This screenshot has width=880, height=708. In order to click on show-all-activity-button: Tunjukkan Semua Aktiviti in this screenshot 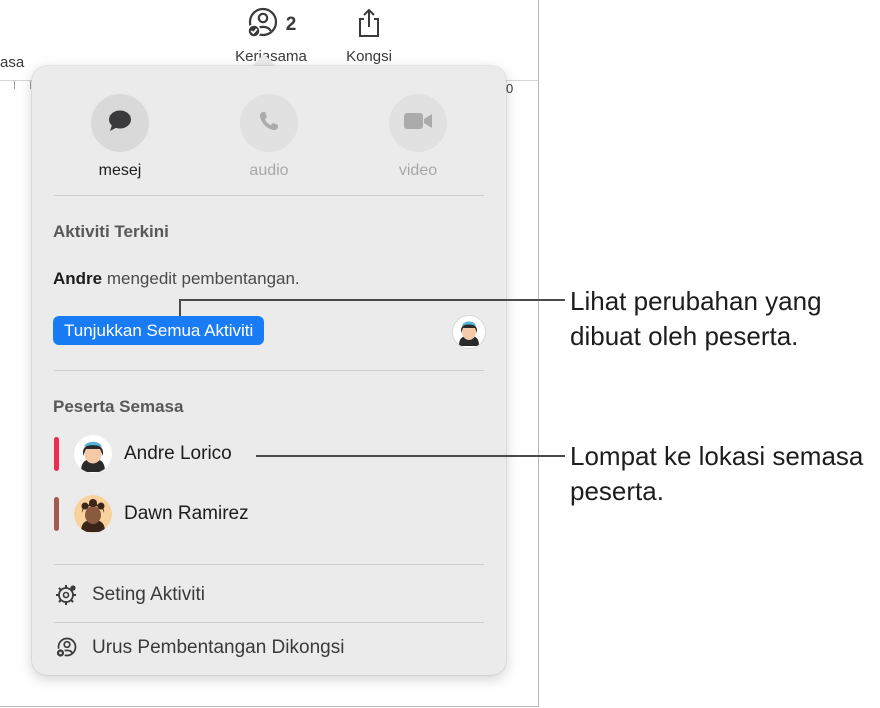, I will do `click(159, 330)`.